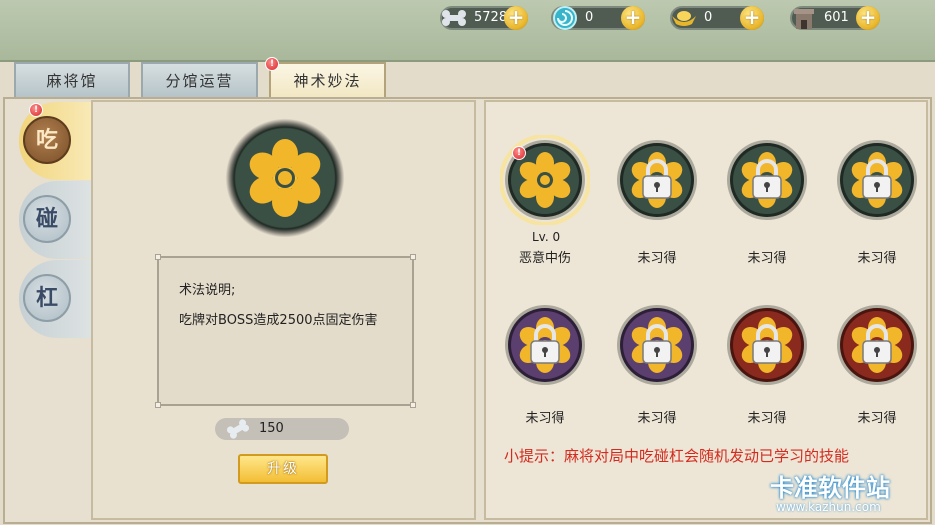 Image resolution: width=935 pixels, height=525 pixels. What do you see at coordinates (717, 18) in the screenshot?
I see `resource-gold: 0 +` at bounding box center [717, 18].